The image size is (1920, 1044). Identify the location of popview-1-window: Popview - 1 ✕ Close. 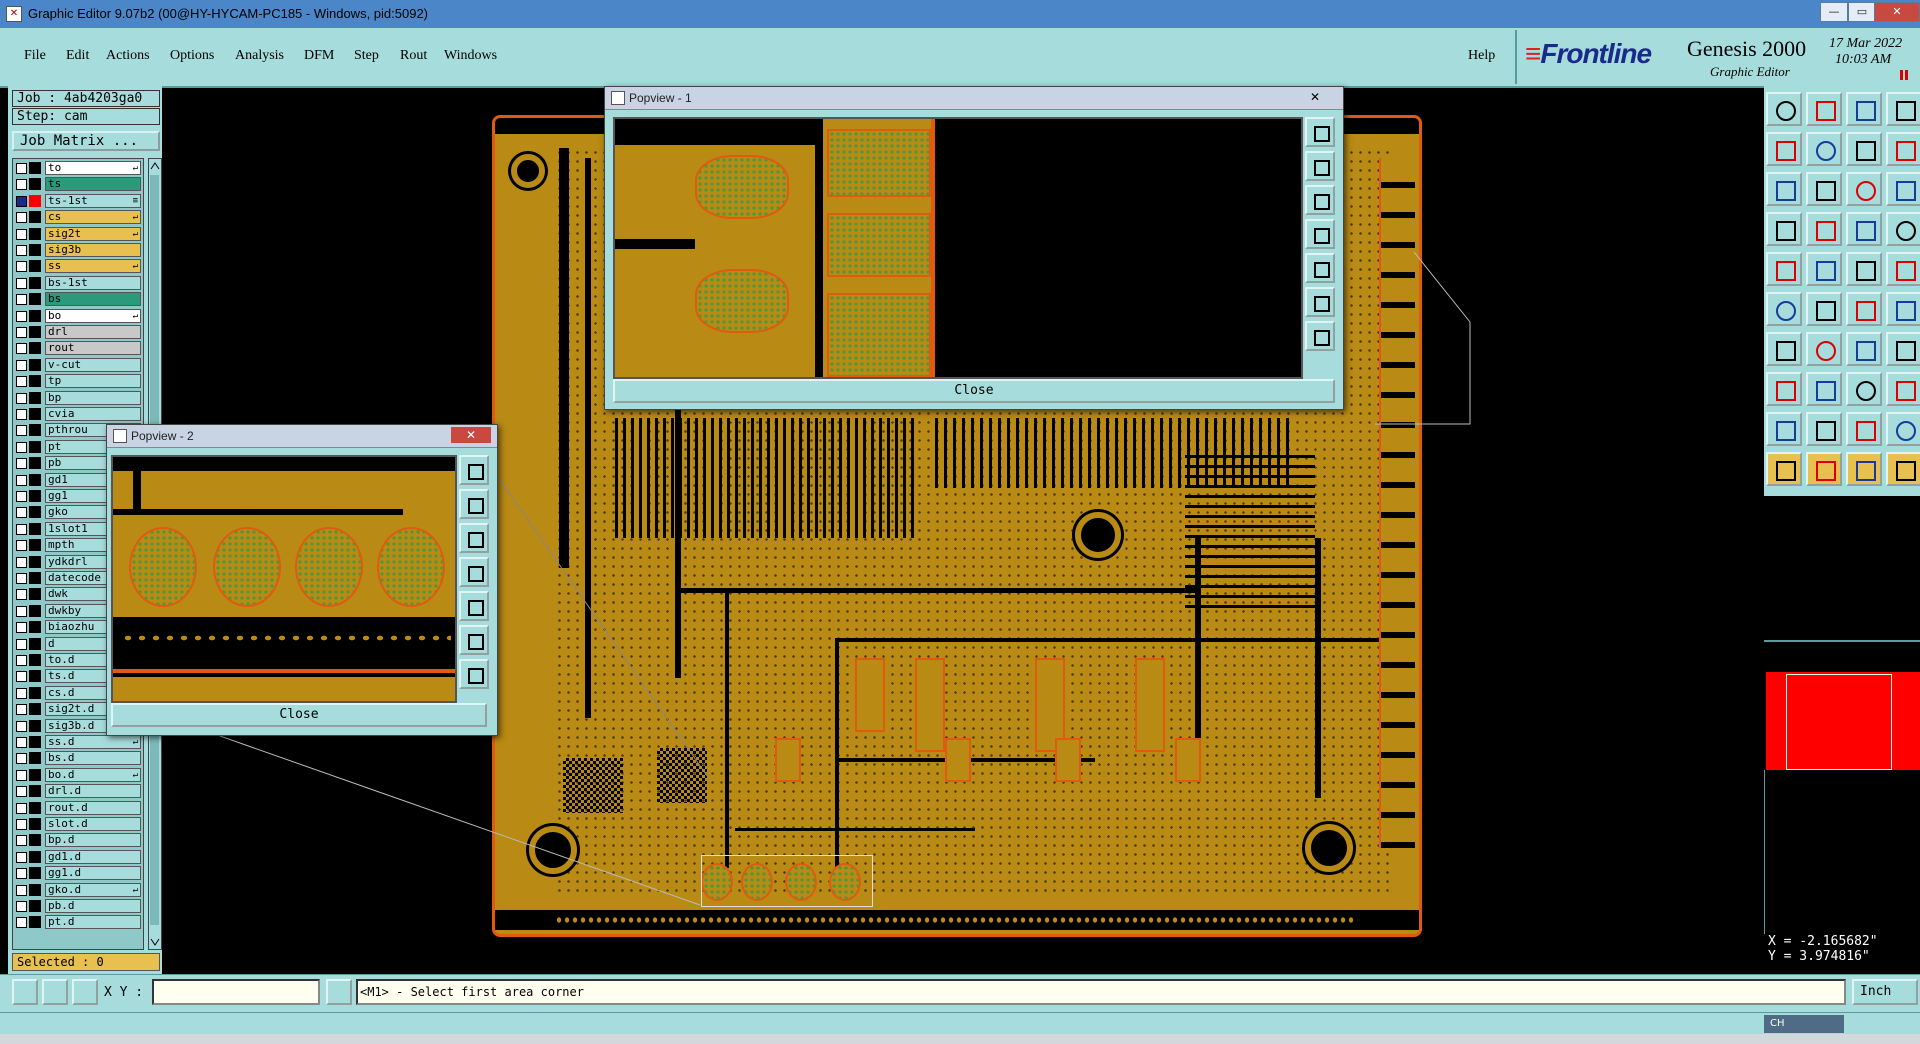
(974, 248).